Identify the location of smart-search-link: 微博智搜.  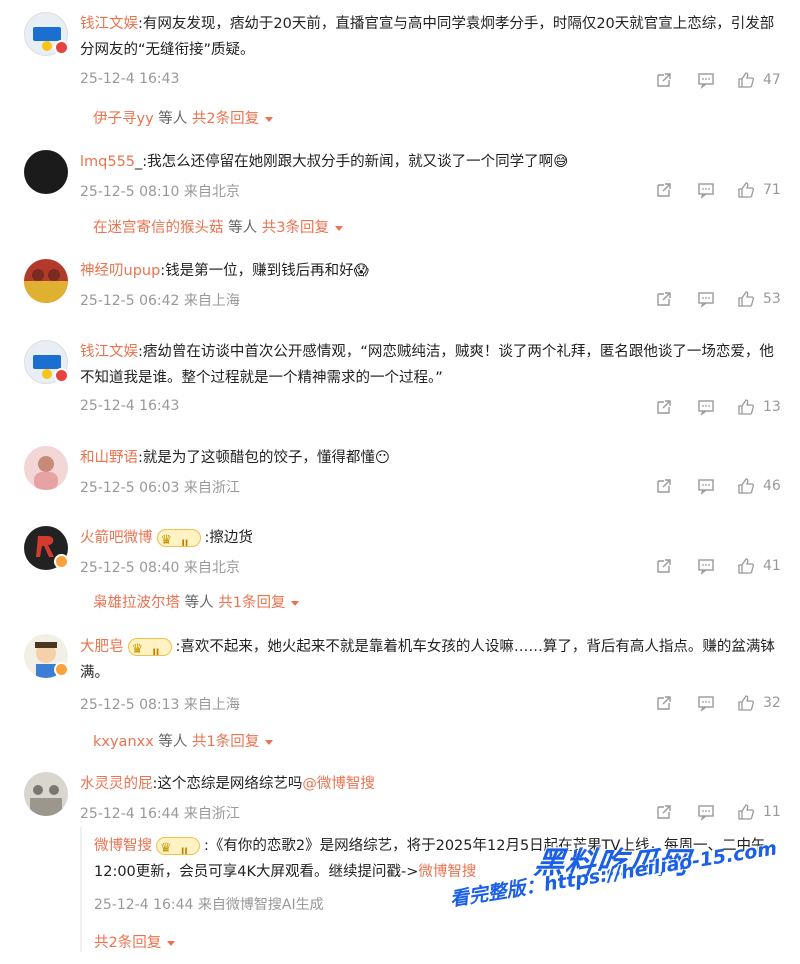
(447, 872).